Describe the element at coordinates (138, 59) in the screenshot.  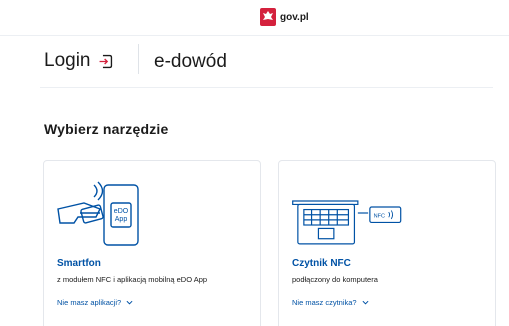
I see `header-divider` at that location.